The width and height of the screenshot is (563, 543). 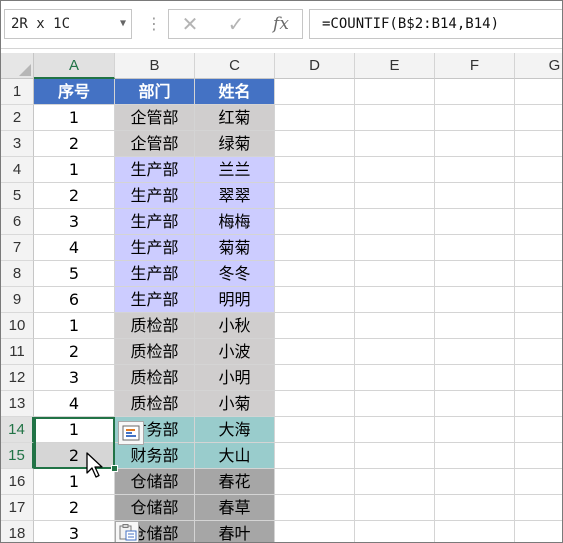 I want to click on row-header-4: 4, so click(x=17, y=170).